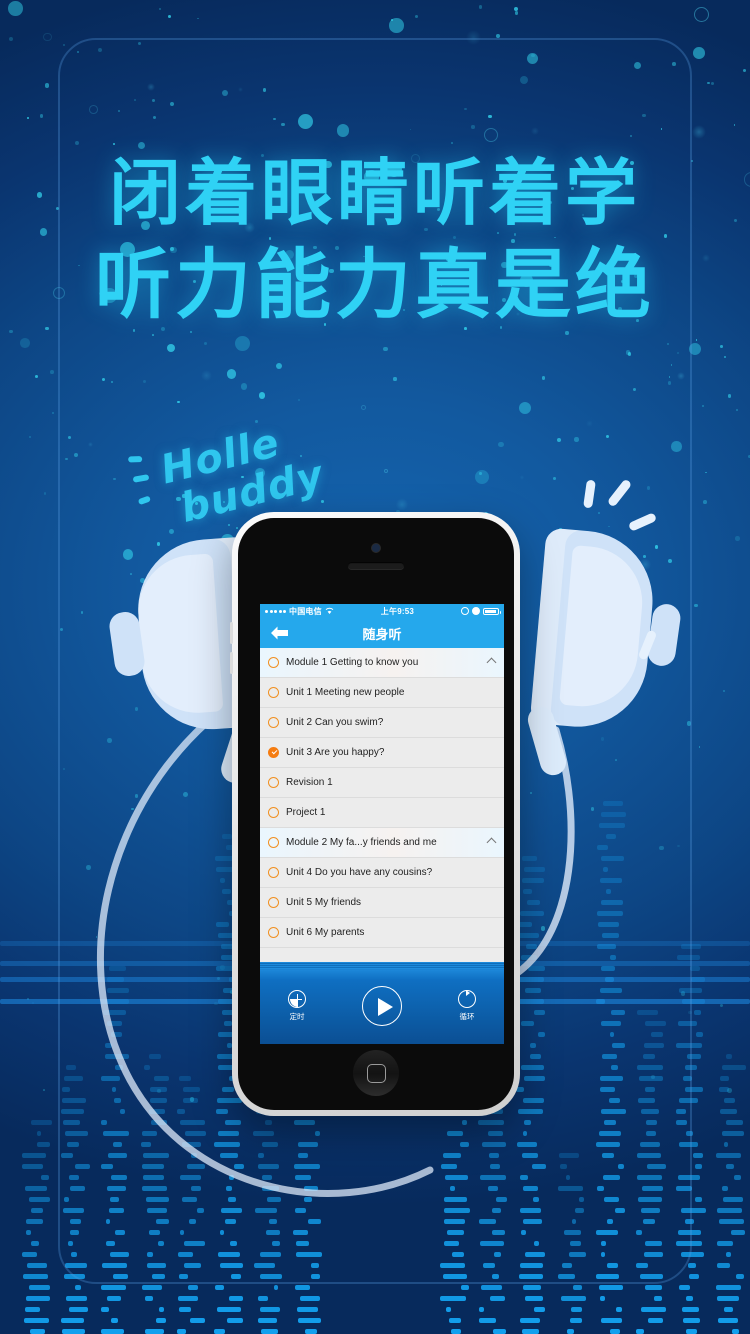 The height and width of the screenshot is (1334, 750). Describe the element at coordinates (324, 902) in the screenshot. I see `lesson-label: Unit 5 My friends` at that location.